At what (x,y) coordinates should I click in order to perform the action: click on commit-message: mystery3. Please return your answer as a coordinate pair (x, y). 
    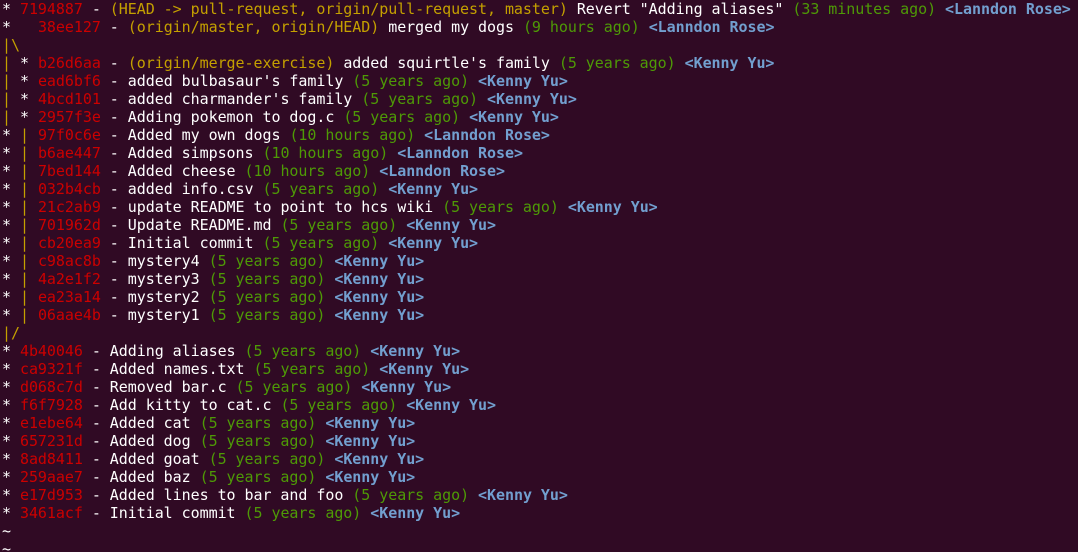
    Looking at the image, I should click on (163, 279).